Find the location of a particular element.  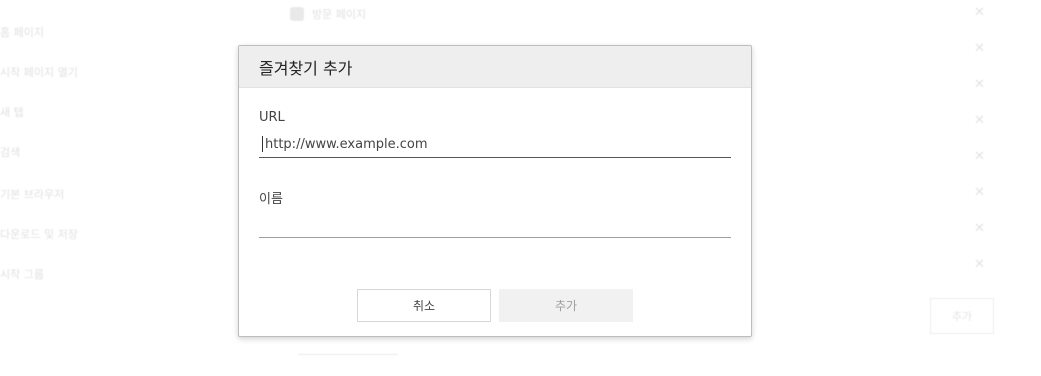

background-add-button: 추가 is located at coordinates (962, 316).